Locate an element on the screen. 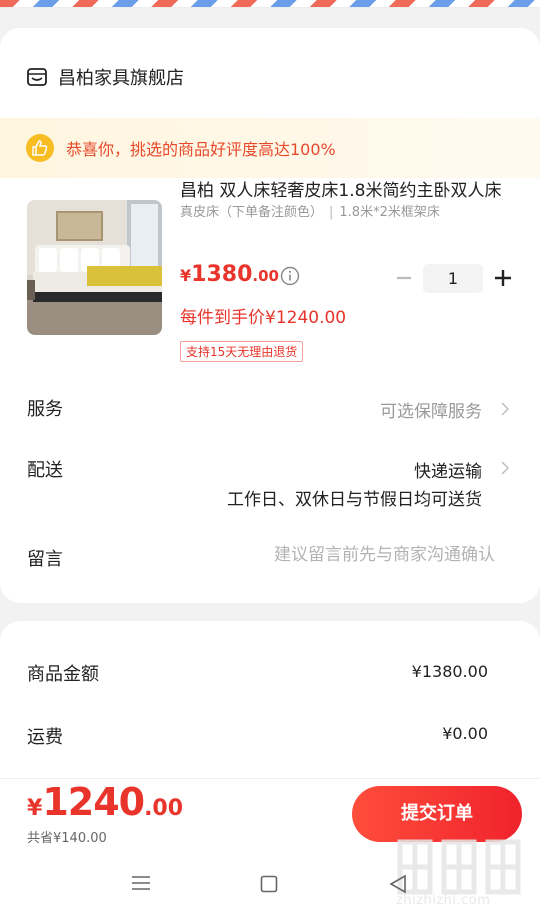 This screenshot has height=918, width=540. product-price: ¥1380.00 is located at coordinates (229, 274).